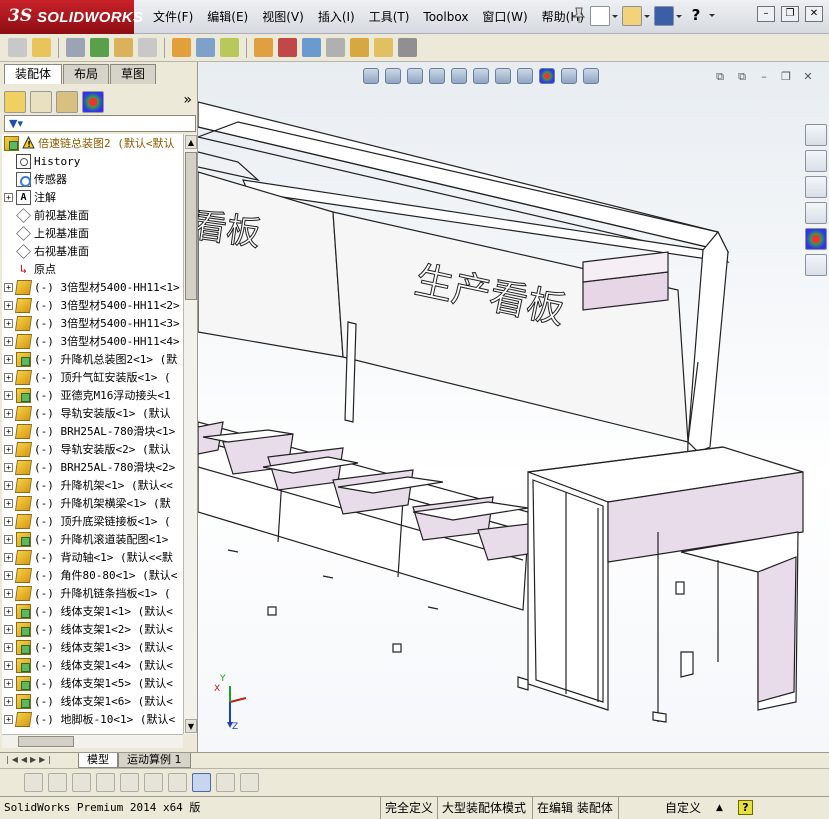 The width and height of the screenshot is (829, 819). What do you see at coordinates (659, 808) in the screenshot?
I see `status-units: 自定义` at bounding box center [659, 808].